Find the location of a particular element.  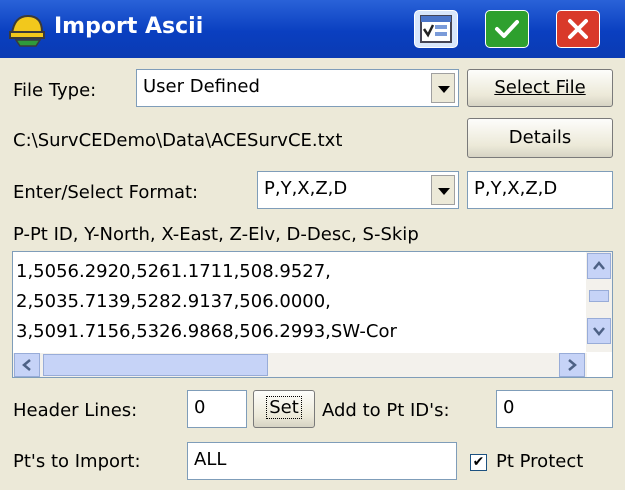

close-button is located at coordinates (578, 29).